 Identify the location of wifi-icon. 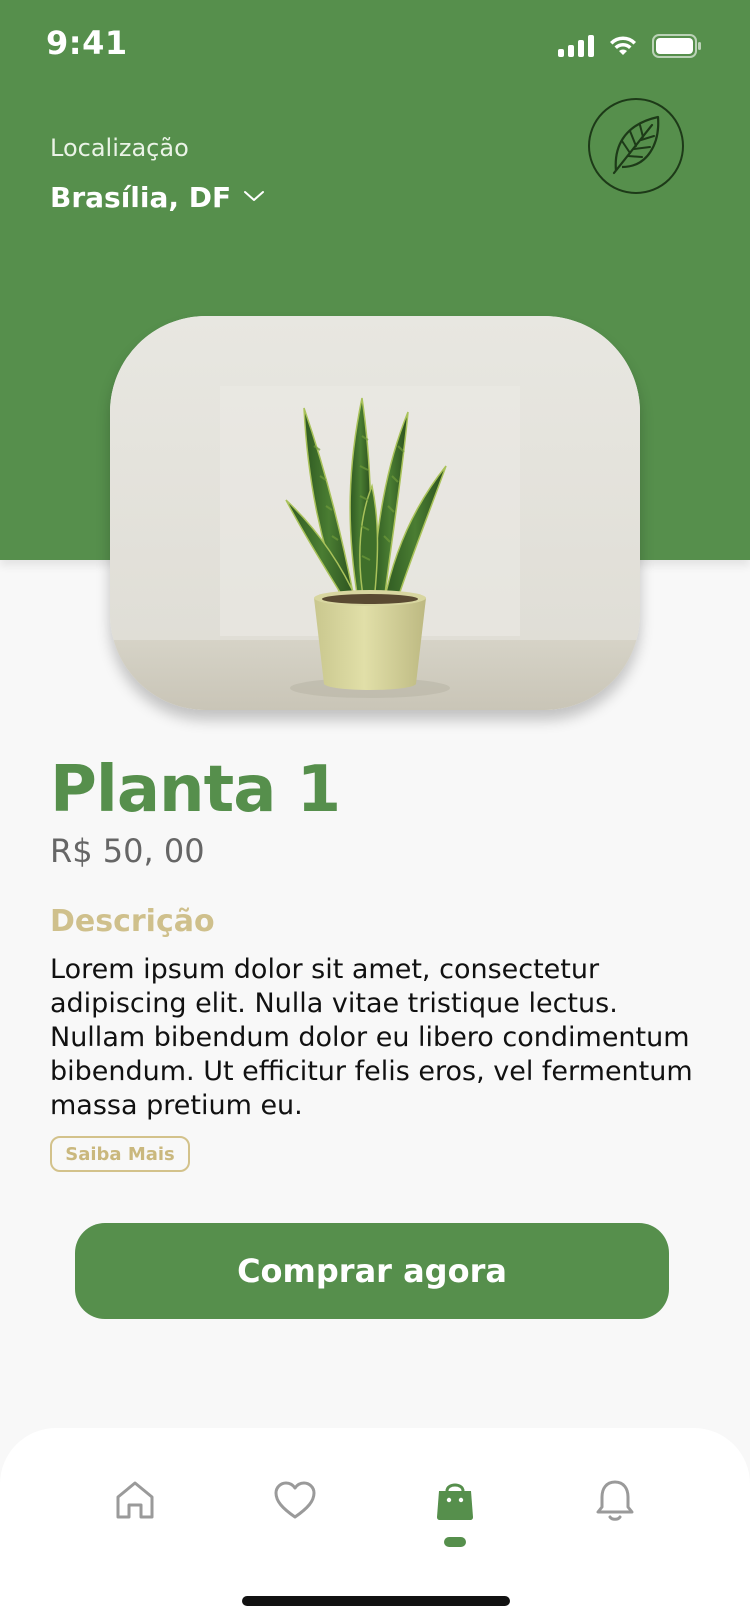
(623, 46).